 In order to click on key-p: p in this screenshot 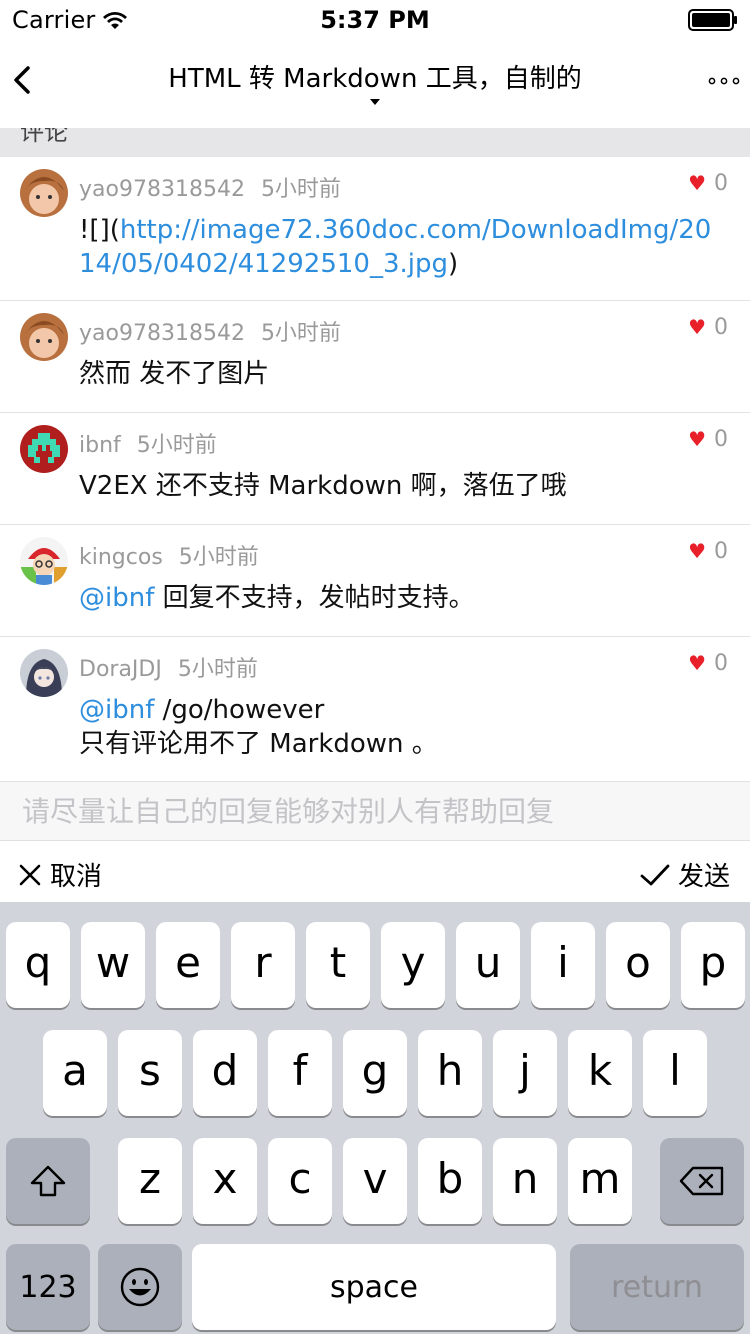, I will do `click(713, 965)`.